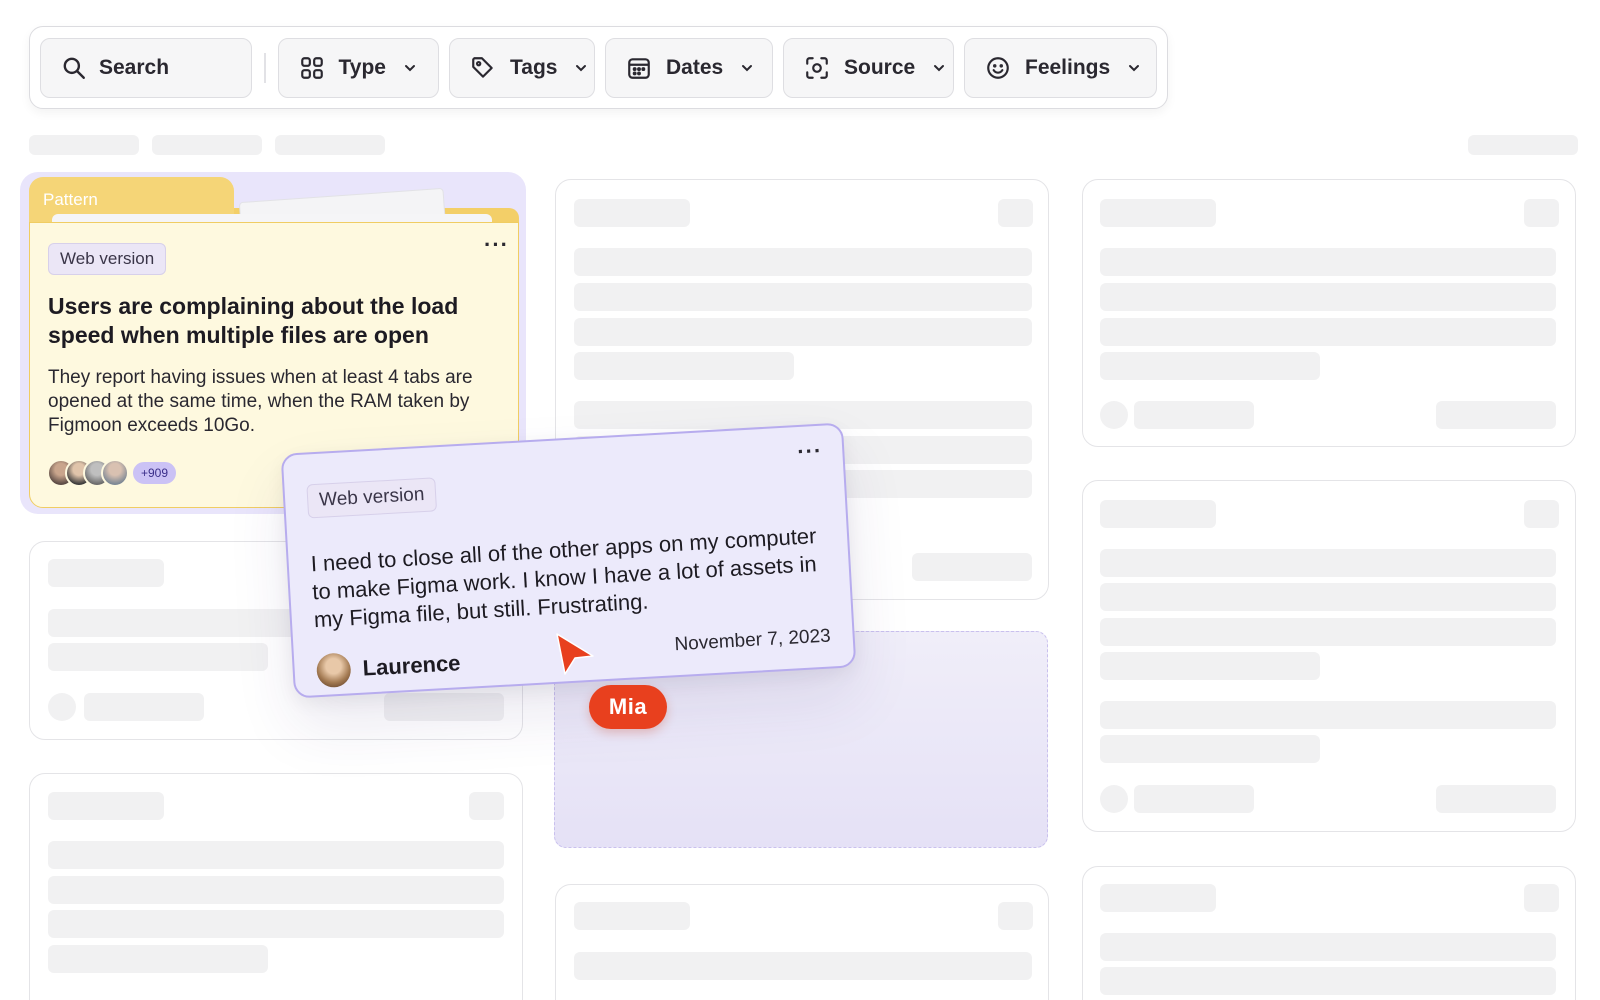  What do you see at coordinates (264, 67) in the screenshot?
I see `divider` at bounding box center [264, 67].